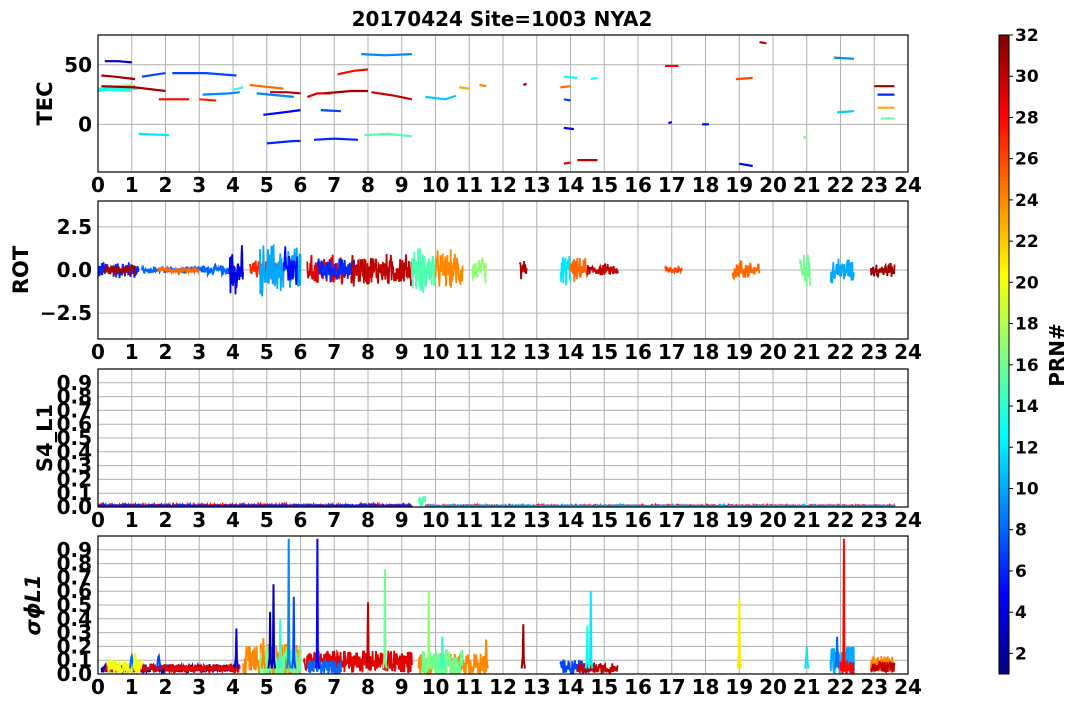 The width and height of the screenshot is (1077, 709). Describe the element at coordinates (1027, 77) in the screenshot. I see `colorbar-tick-label: 30` at that location.